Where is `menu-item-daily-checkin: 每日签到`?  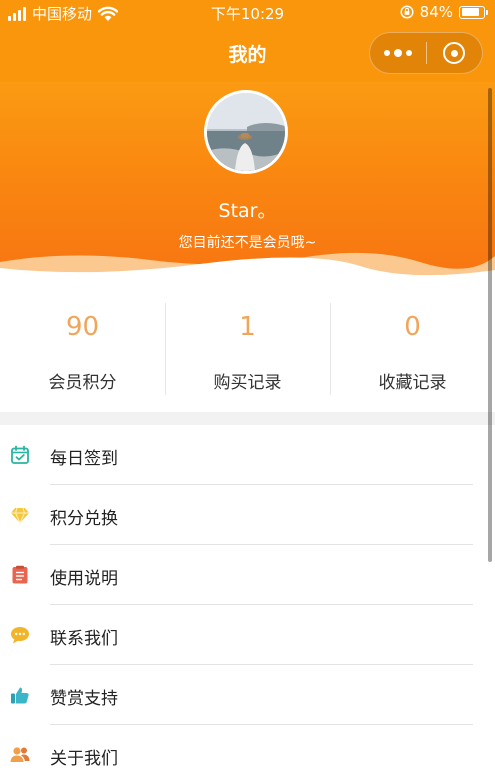
menu-item-daily-checkin: 每日签到 is located at coordinates (247, 455).